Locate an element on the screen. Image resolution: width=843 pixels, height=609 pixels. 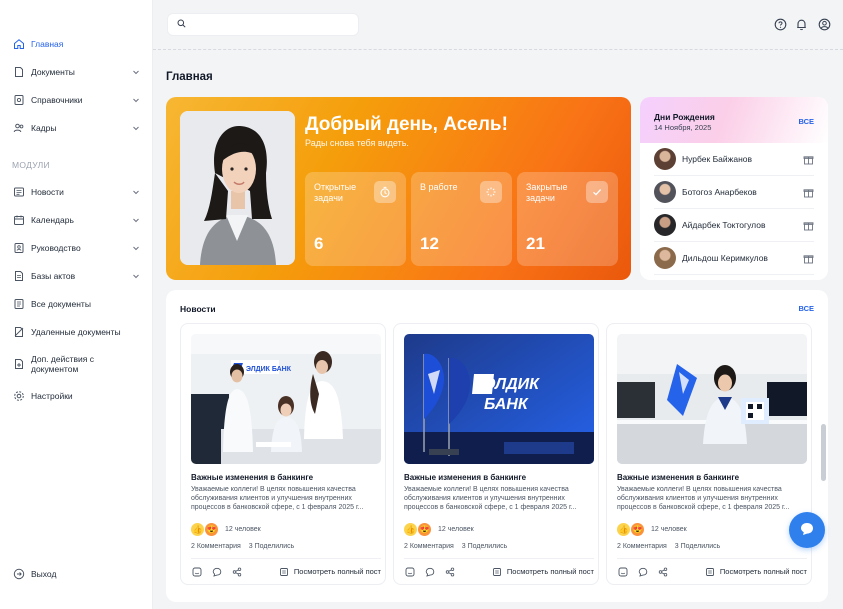
sidebar-item-calendar: Календарь is located at coordinates (76, 220).